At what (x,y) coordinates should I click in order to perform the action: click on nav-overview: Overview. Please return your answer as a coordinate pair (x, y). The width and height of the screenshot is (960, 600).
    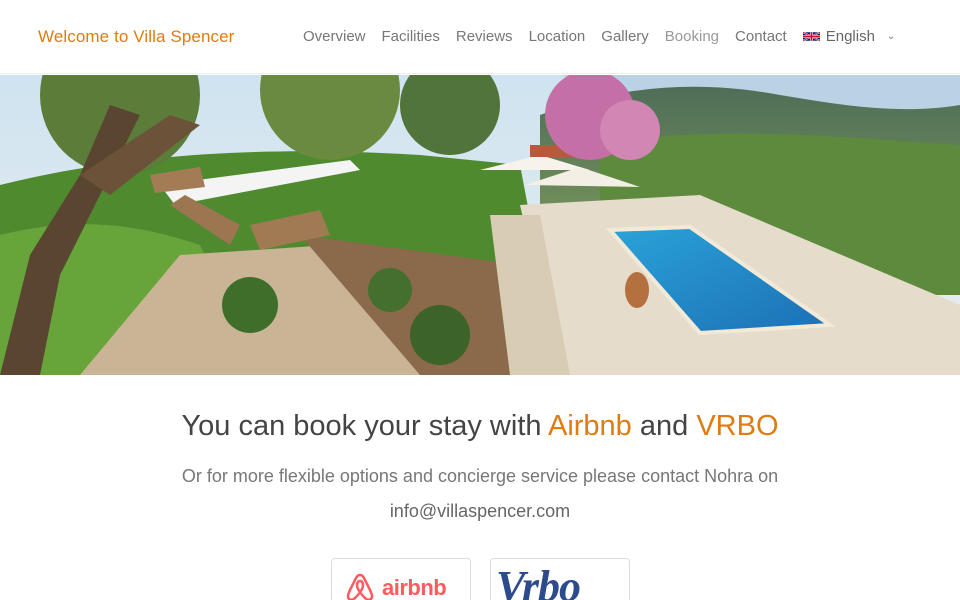
    Looking at the image, I should click on (334, 36).